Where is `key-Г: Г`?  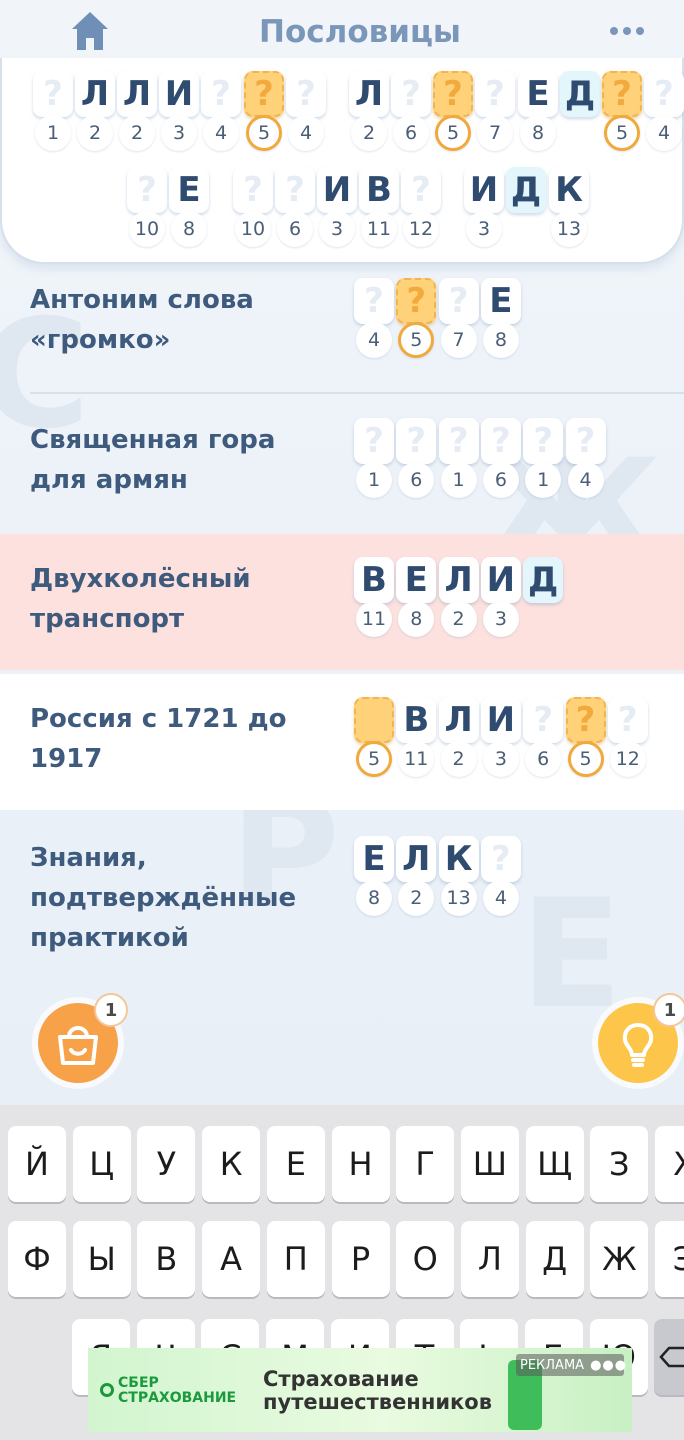
key-Г: Г is located at coordinates (425, 1164).